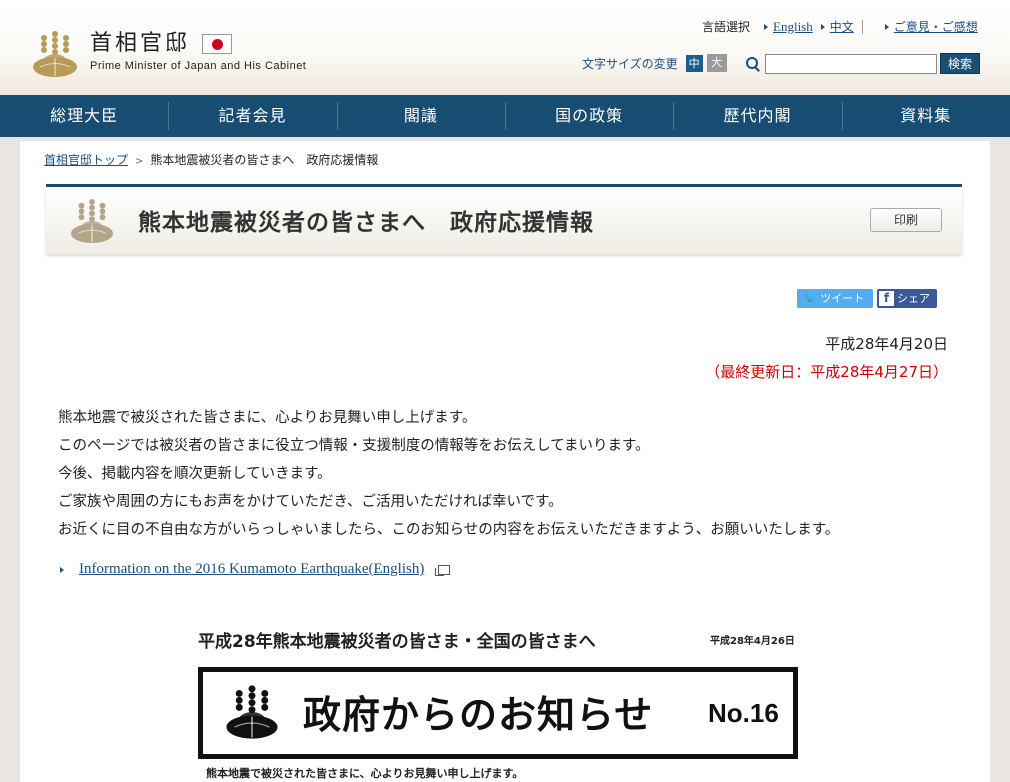  I want to click on breadcrumb-home-link: 首相官邸トップ, so click(86, 160).